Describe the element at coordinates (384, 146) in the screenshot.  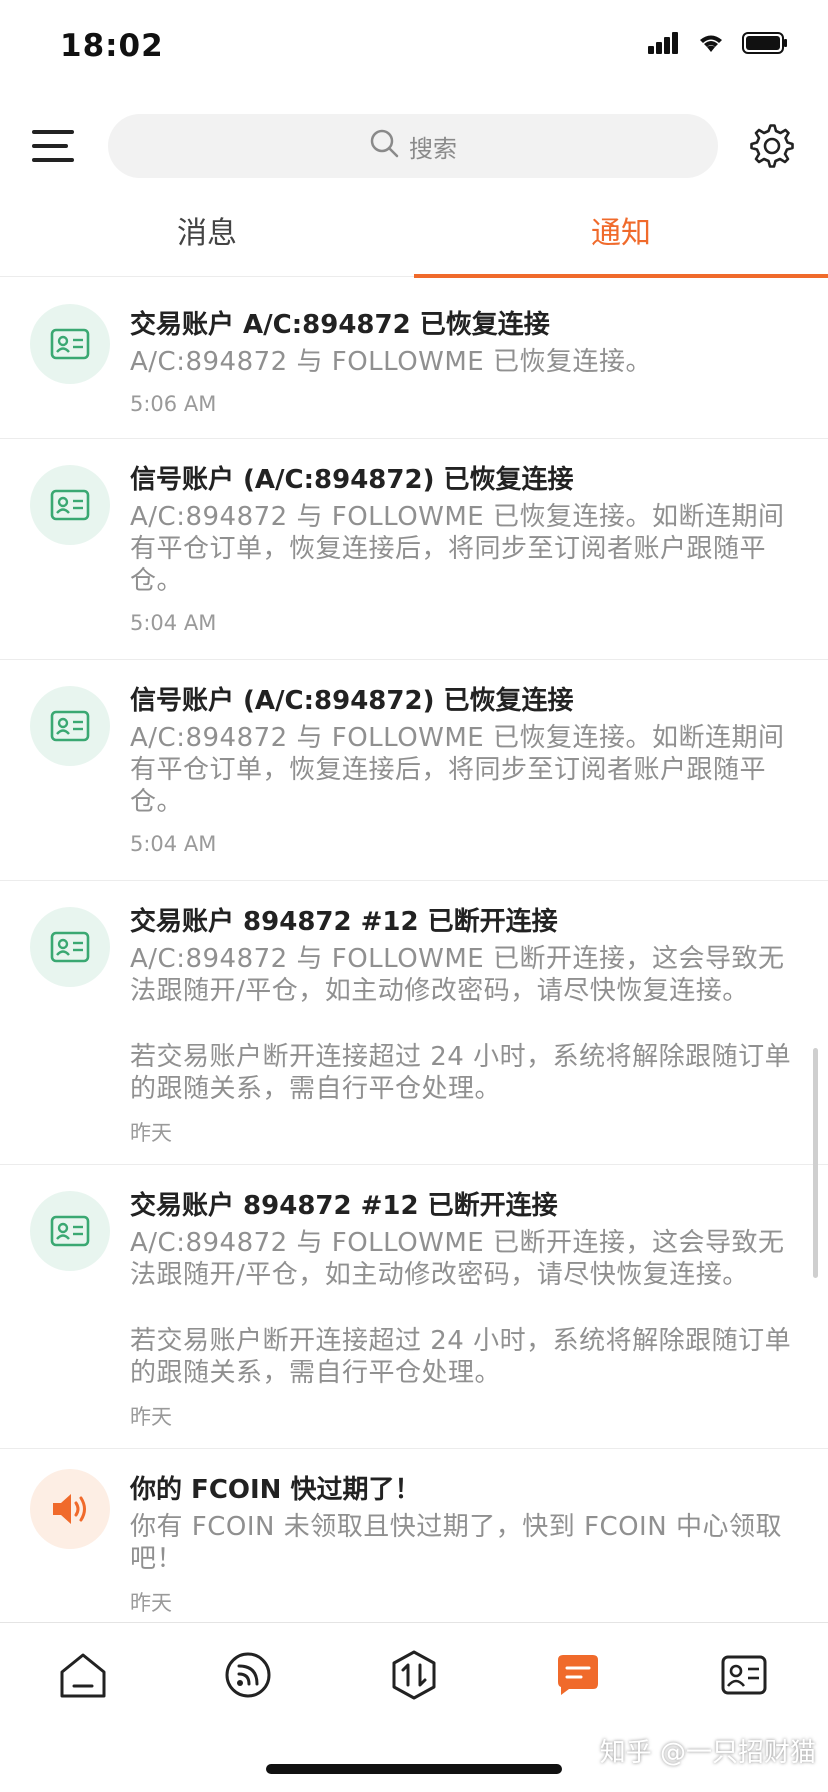
I see `search-icon` at that location.